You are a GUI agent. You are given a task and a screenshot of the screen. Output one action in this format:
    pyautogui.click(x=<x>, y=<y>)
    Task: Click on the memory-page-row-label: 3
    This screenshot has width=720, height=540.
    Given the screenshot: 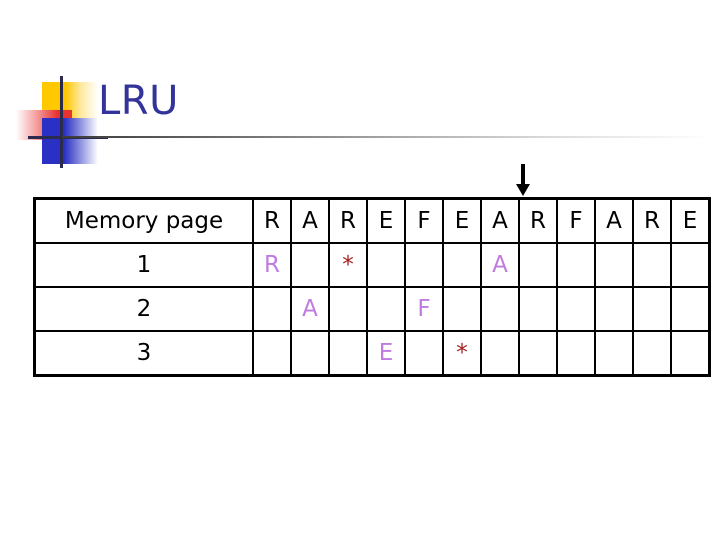 What is the action you would take?
    pyautogui.click(x=143, y=353)
    